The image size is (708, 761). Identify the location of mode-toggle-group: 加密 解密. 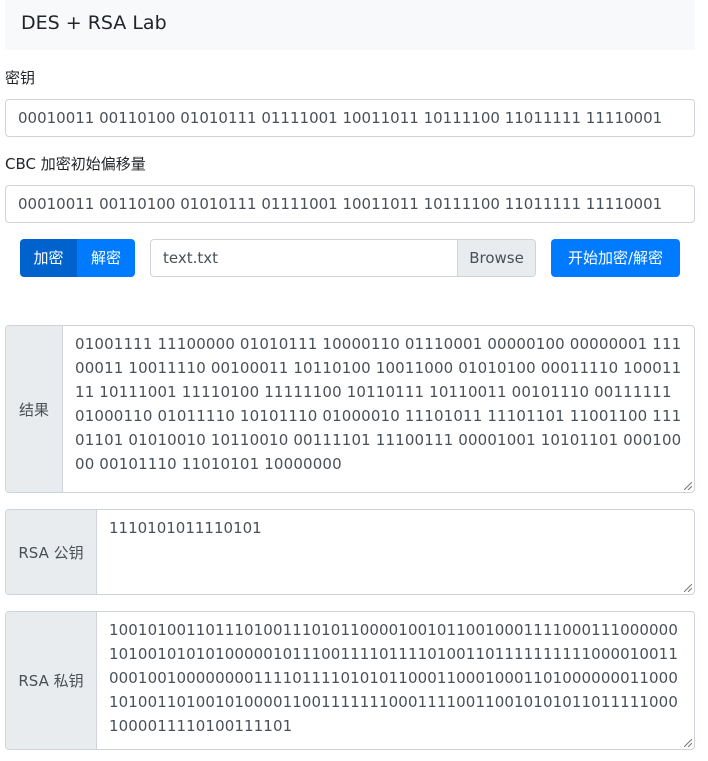
(77, 258).